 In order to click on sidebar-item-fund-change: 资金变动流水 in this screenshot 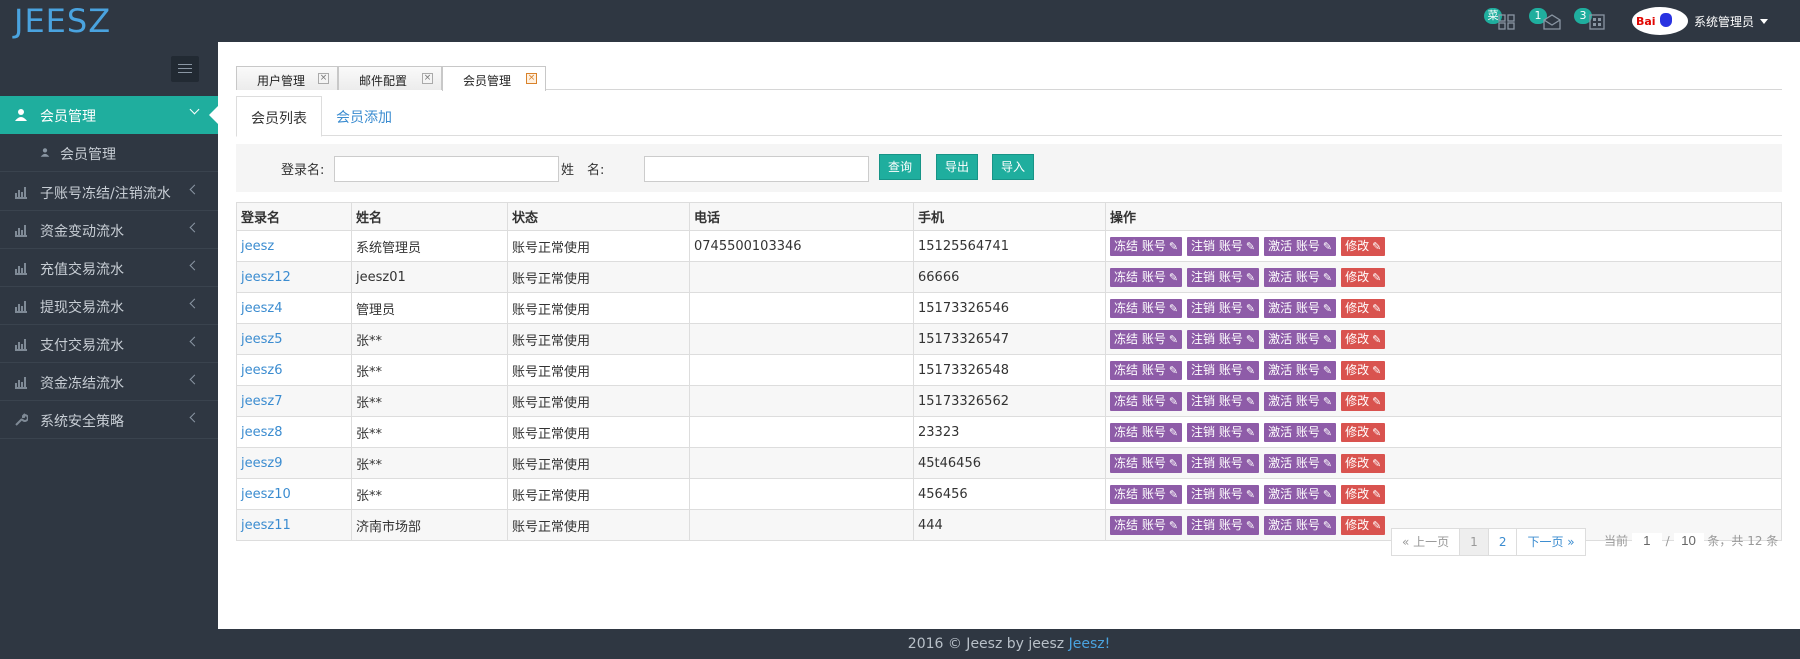, I will do `click(109, 230)`.